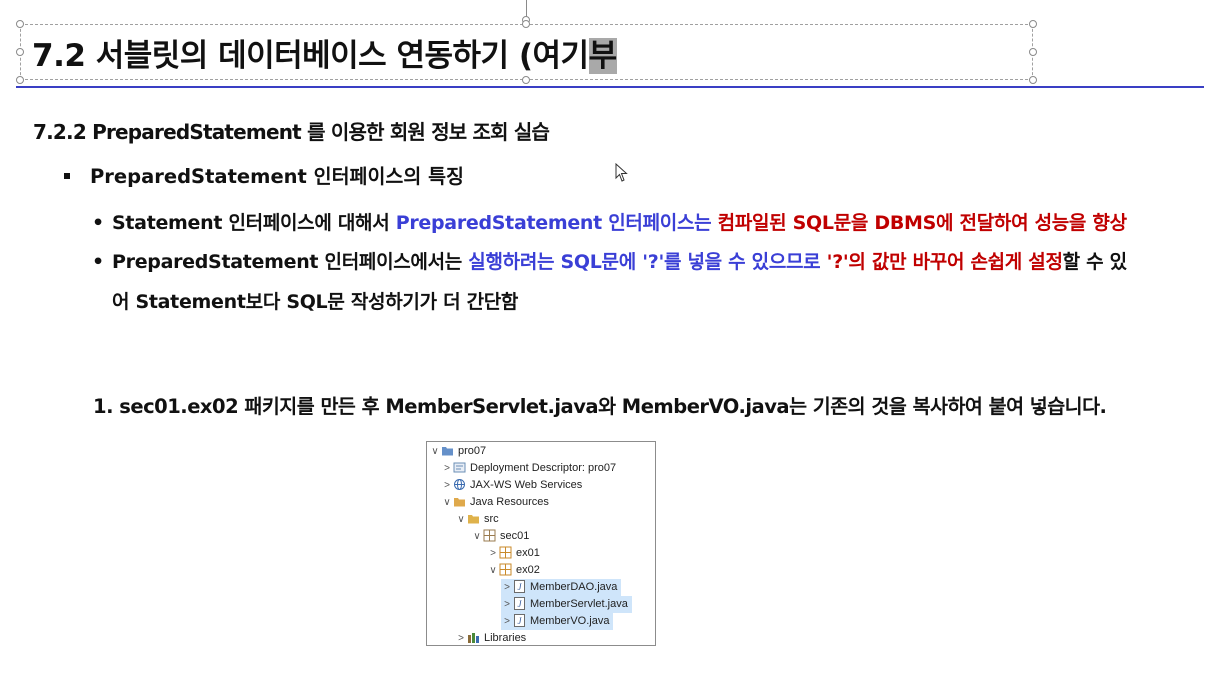  I want to click on tree-item-label: sec01, so click(515, 536).